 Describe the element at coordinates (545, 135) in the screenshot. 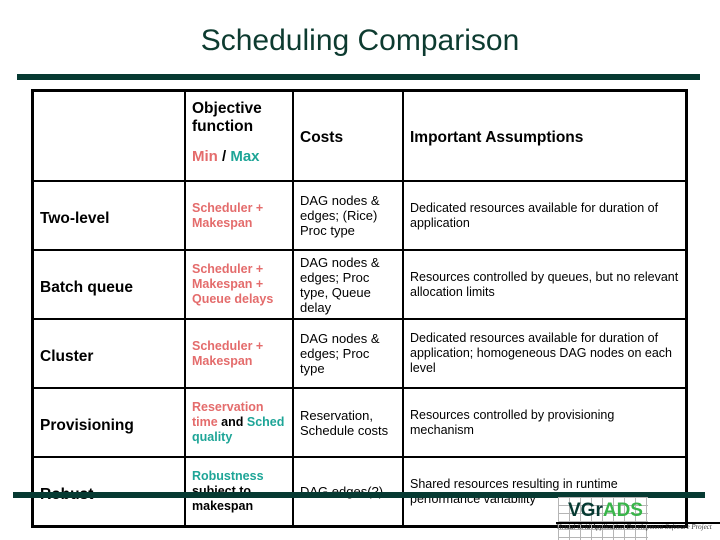

I see `header-assumptions-cell: Important Assumptions` at that location.